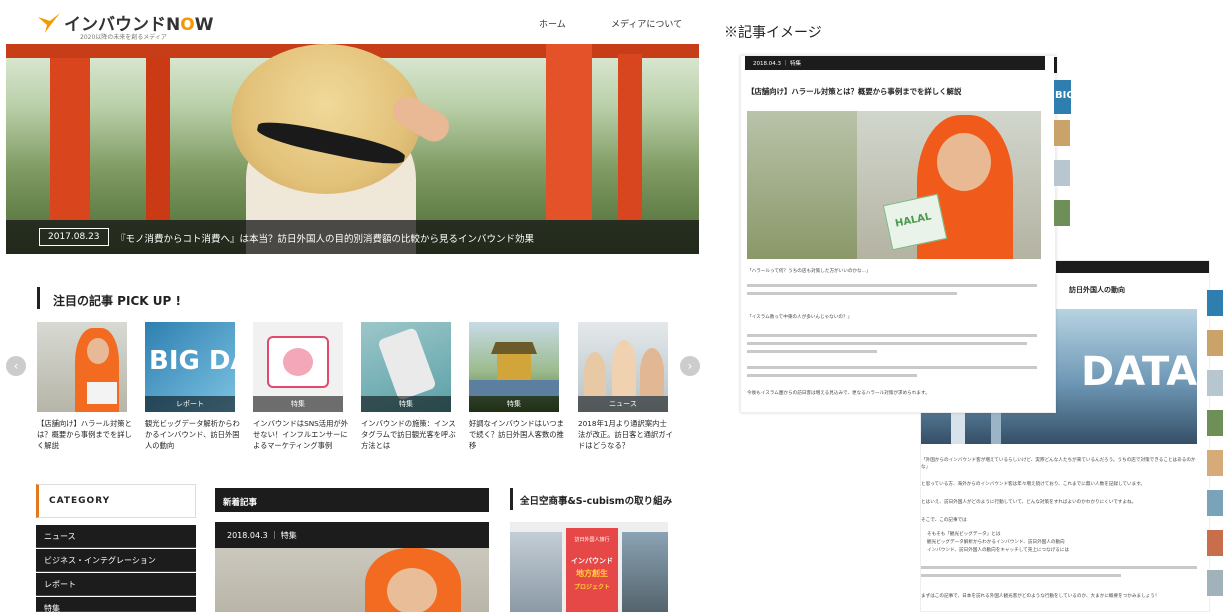 The image size is (1223, 612). I want to click on nav-about: メディアについて, so click(646, 23).